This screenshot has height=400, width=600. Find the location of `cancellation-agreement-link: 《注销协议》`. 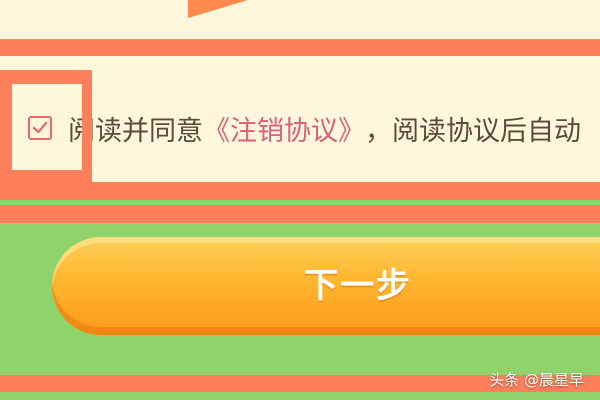

cancellation-agreement-link: 《注销协议》 is located at coordinates (284, 128).